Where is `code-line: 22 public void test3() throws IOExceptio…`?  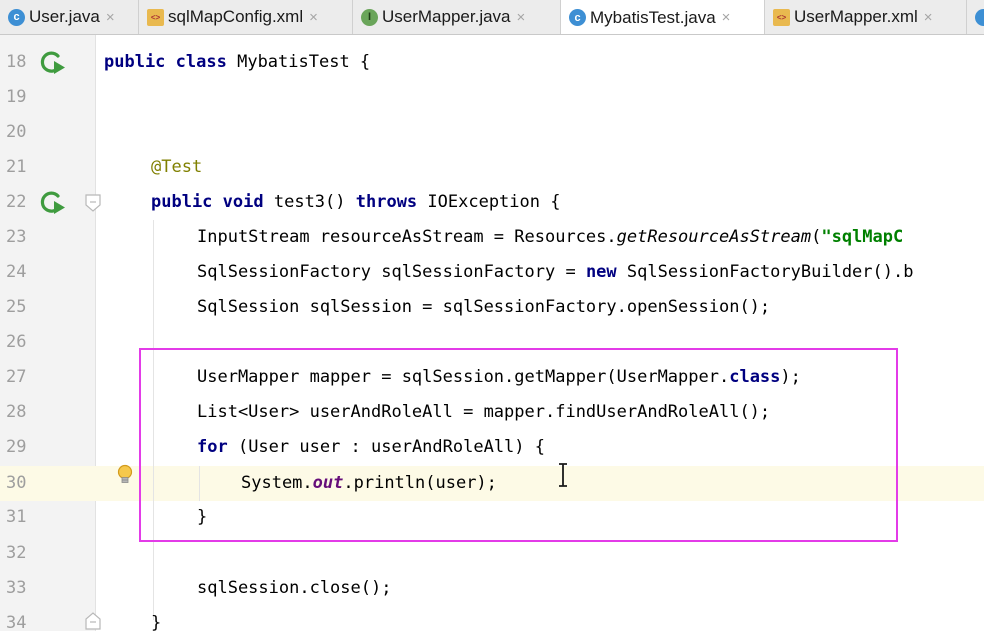
code-line: 22 public void test3() throws IOExceptio… is located at coordinates (492, 202).